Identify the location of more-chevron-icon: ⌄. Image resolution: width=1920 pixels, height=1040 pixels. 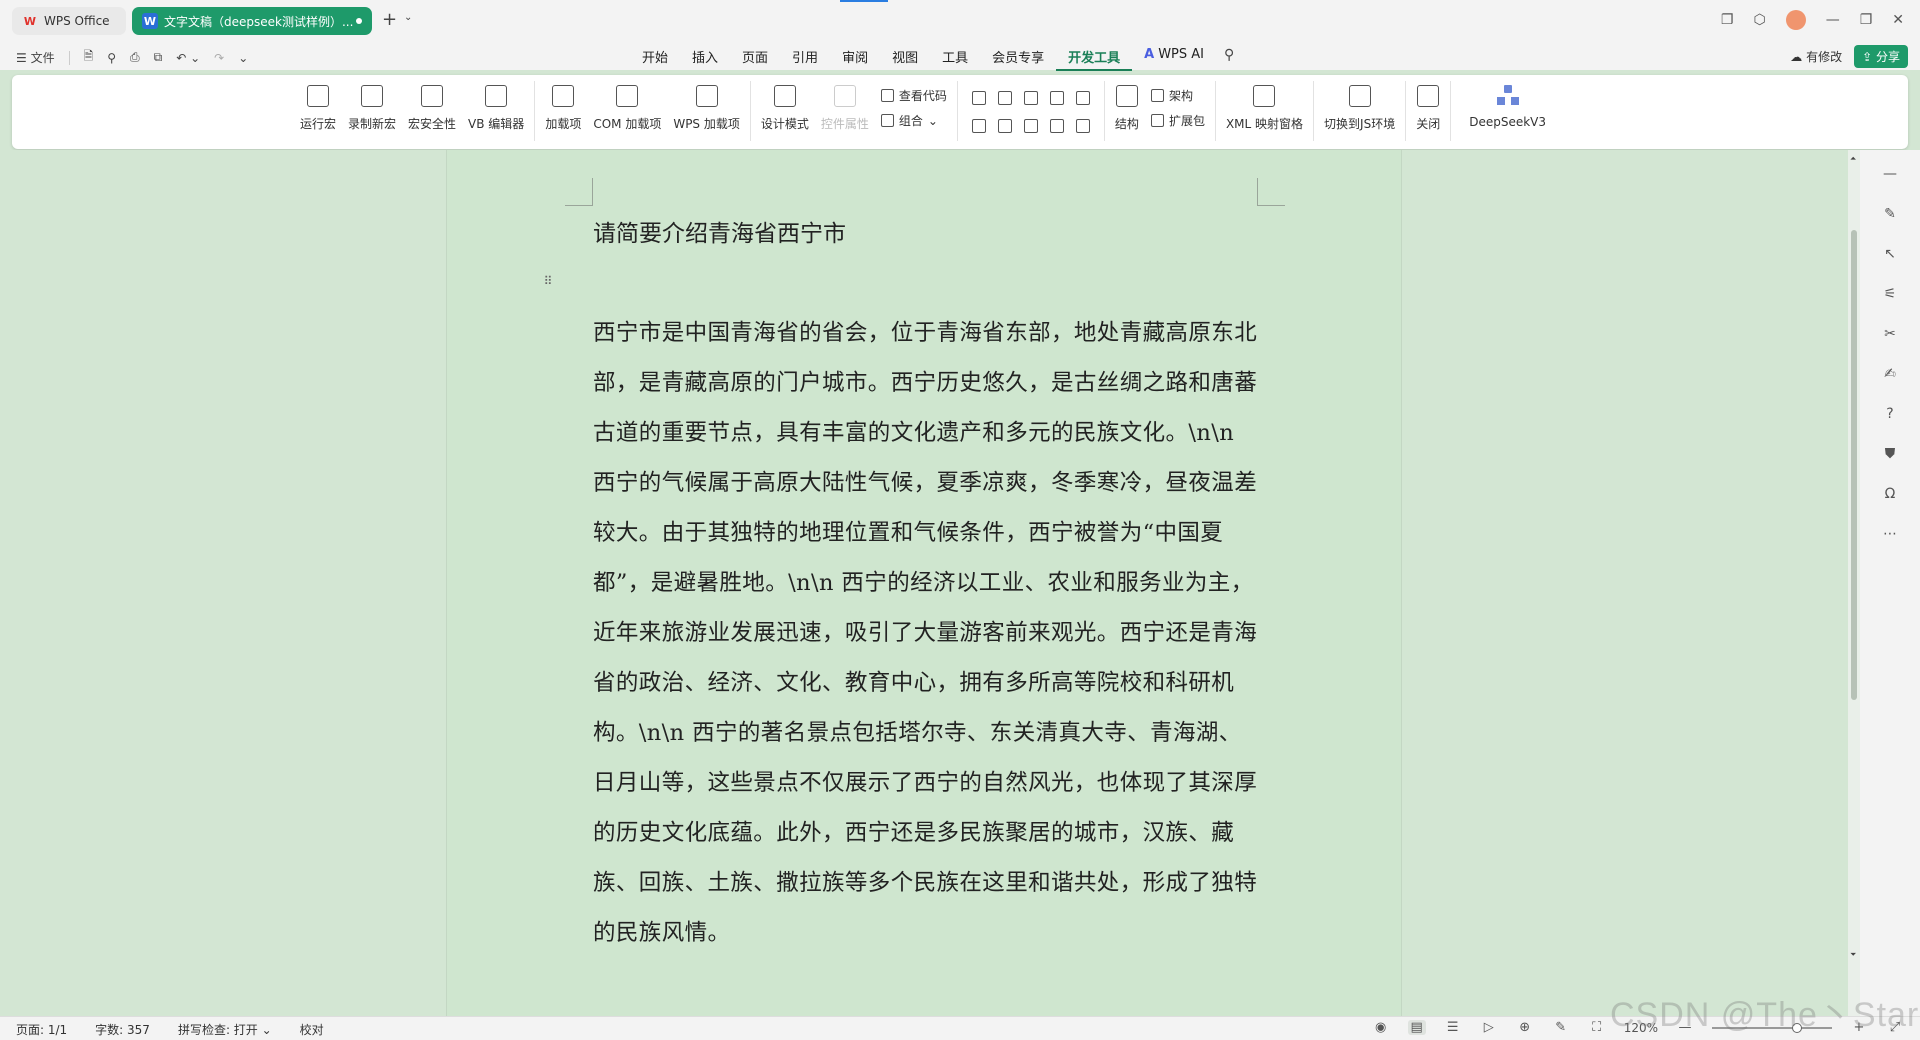
(243, 58).